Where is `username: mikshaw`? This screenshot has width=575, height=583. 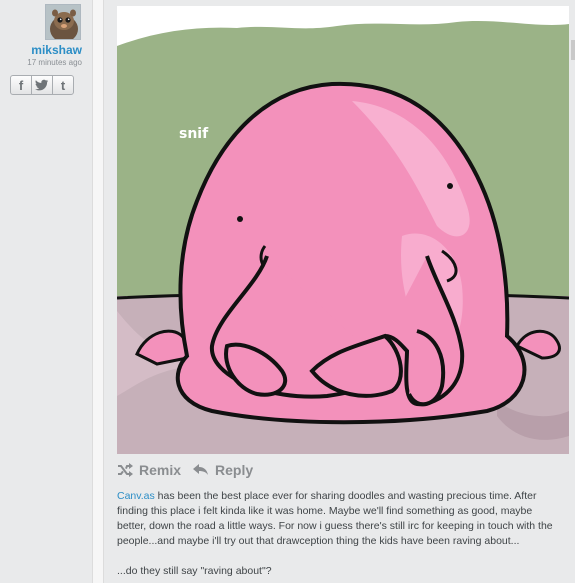 username: mikshaw is located at coordinates (56, 50).